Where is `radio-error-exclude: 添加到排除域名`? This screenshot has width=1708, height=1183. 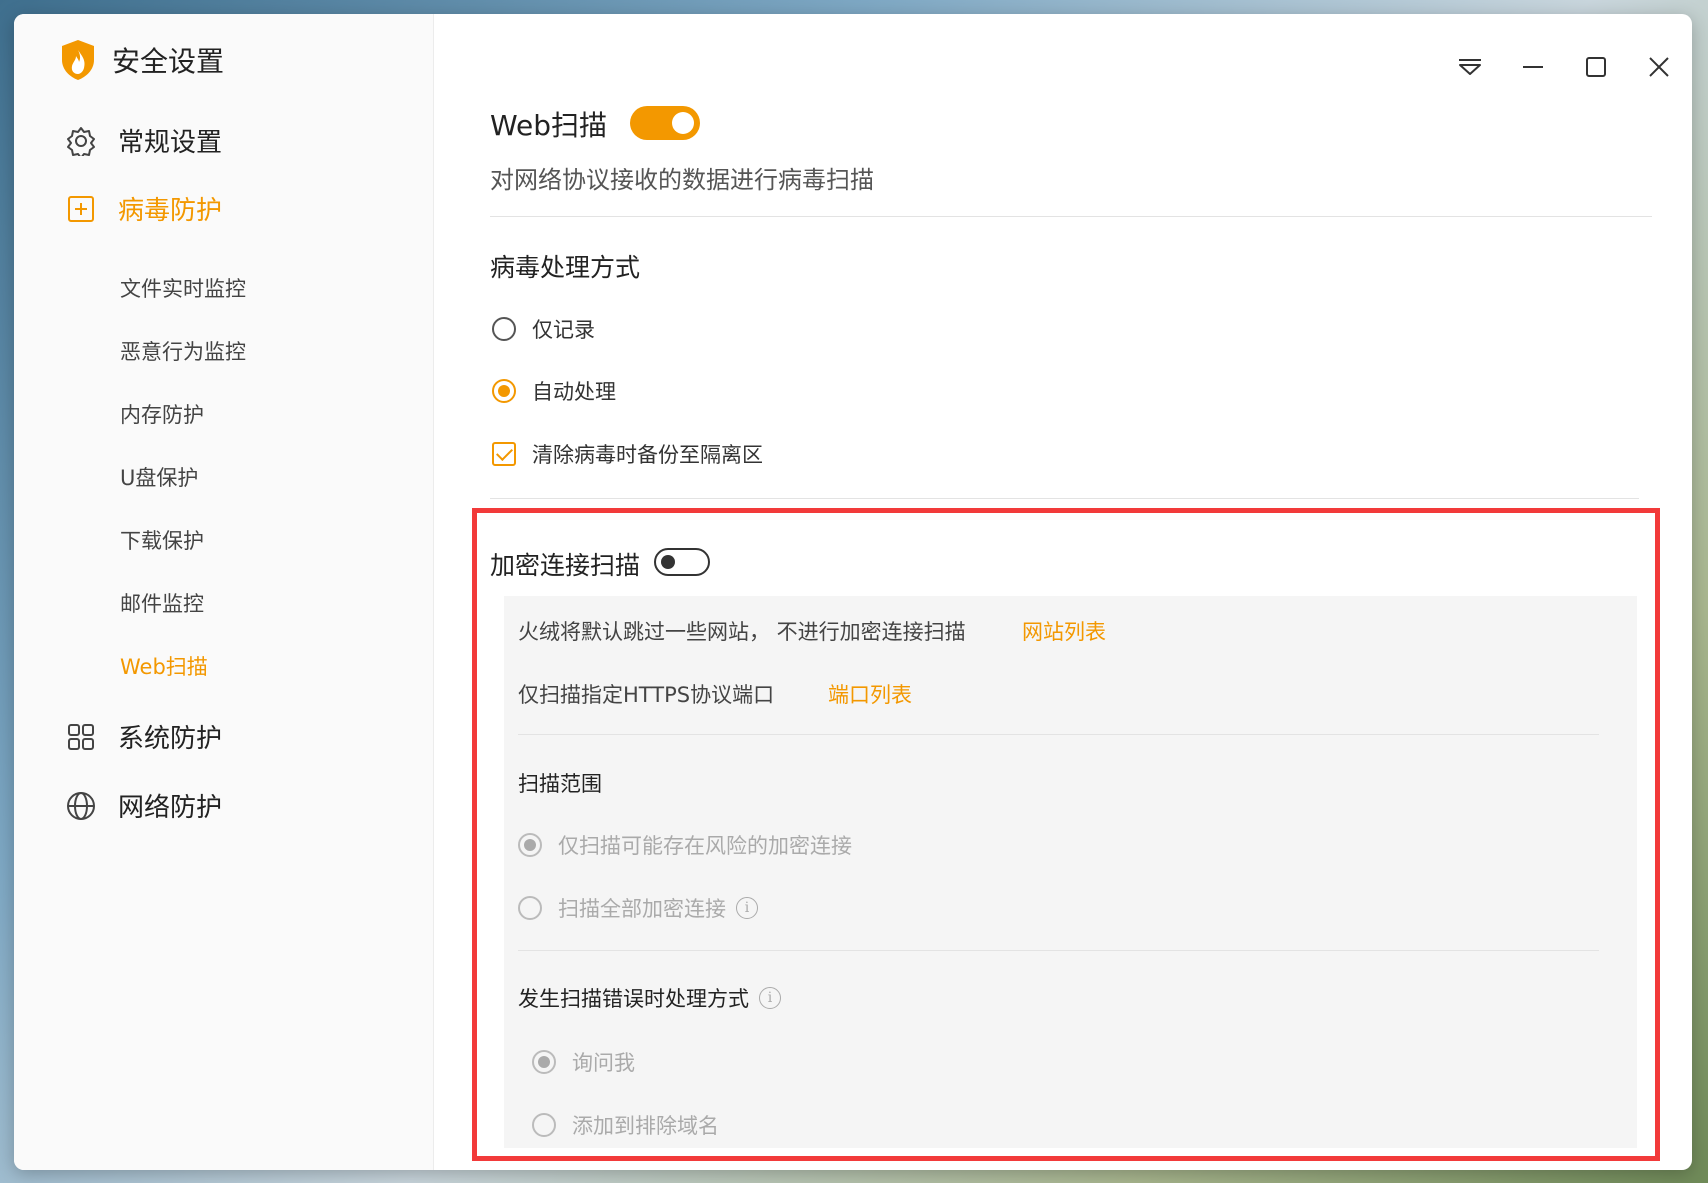
radio-error-exclude: 添加到排除域名 is located at coordinates (625, 1125).